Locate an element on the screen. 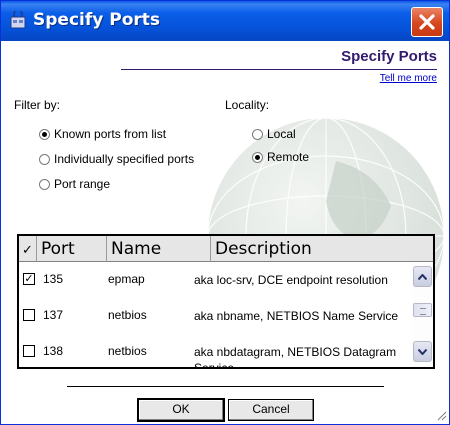 This screenshot has height=425, width=450. column-header-description: Description is located at coordinates (322, 249).